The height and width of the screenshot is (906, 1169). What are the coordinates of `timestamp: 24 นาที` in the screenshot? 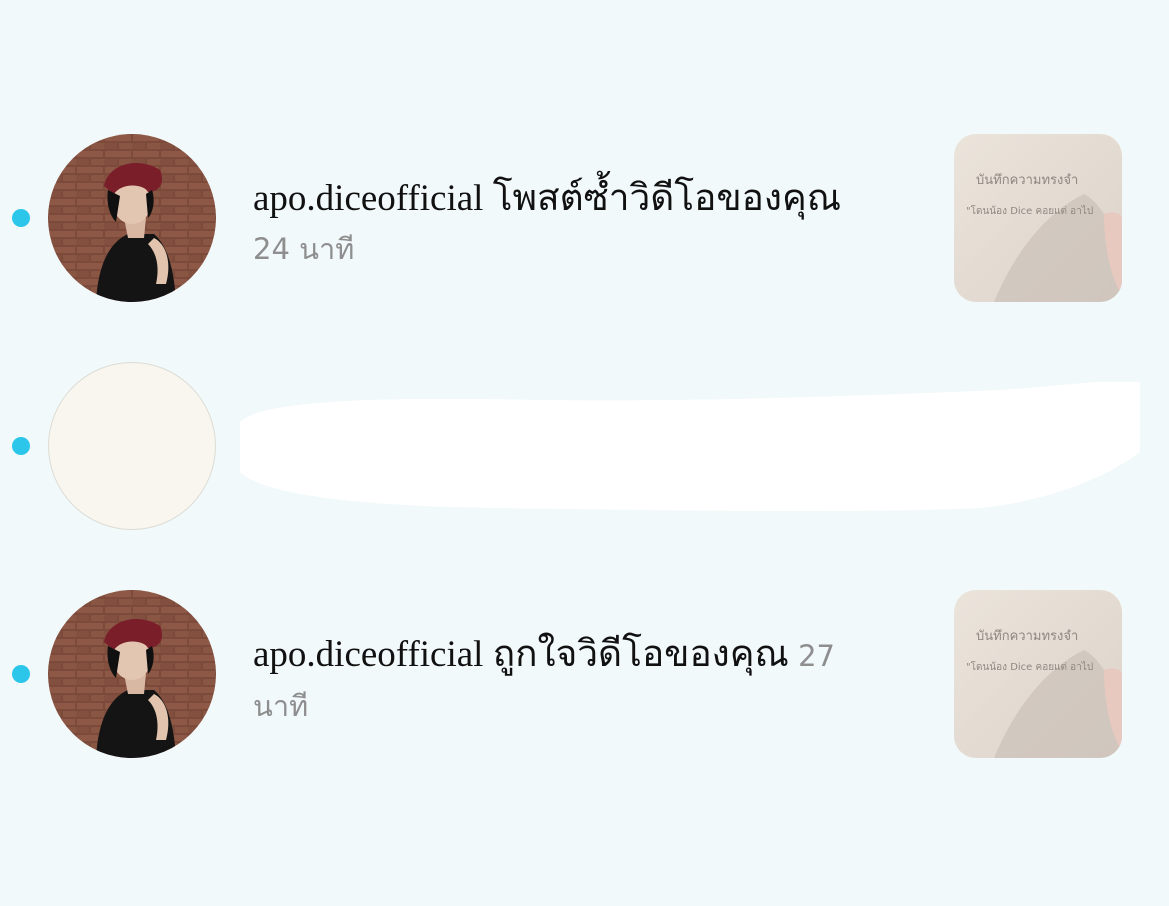 It's located at (304, 249).